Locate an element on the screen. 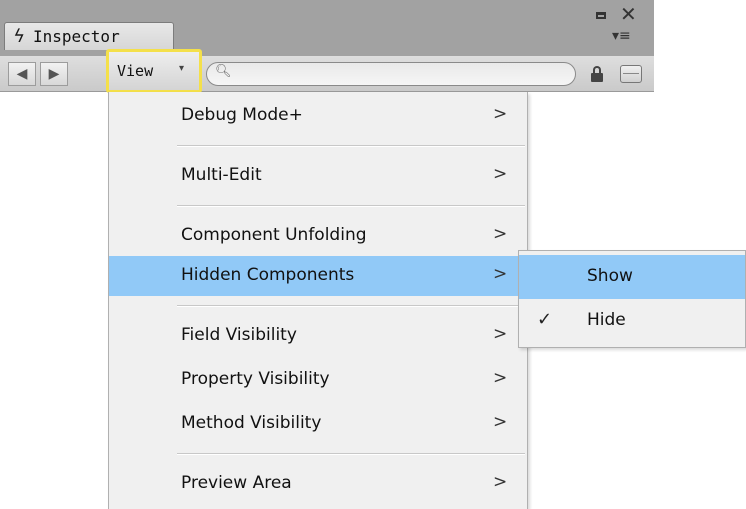  inspector-tab: ϟ Inspector is located at coordinates (89, 36).